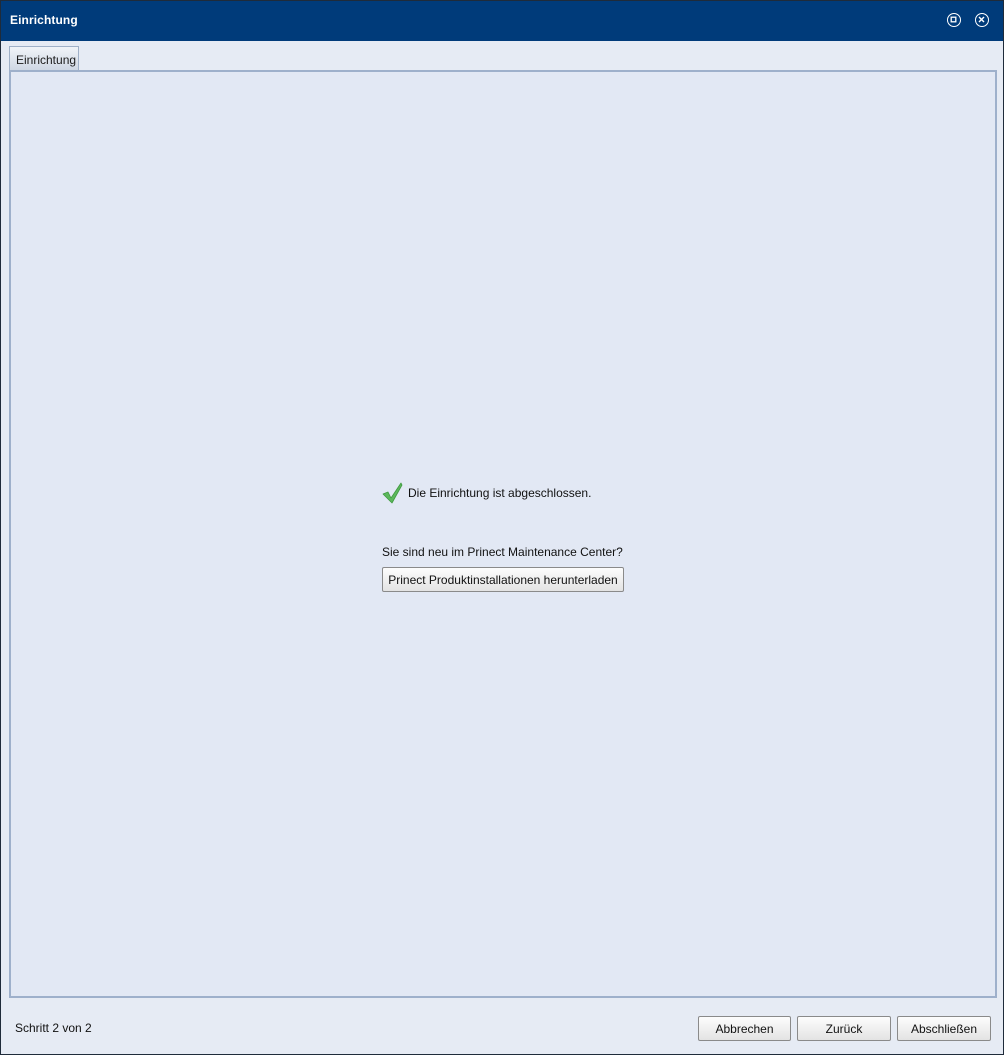 This screenshot has width=1004, height=1055. What do you see at coordinates (982, 20) in the screenshot?
I see `close-icon` at bounding box center [982, 20].